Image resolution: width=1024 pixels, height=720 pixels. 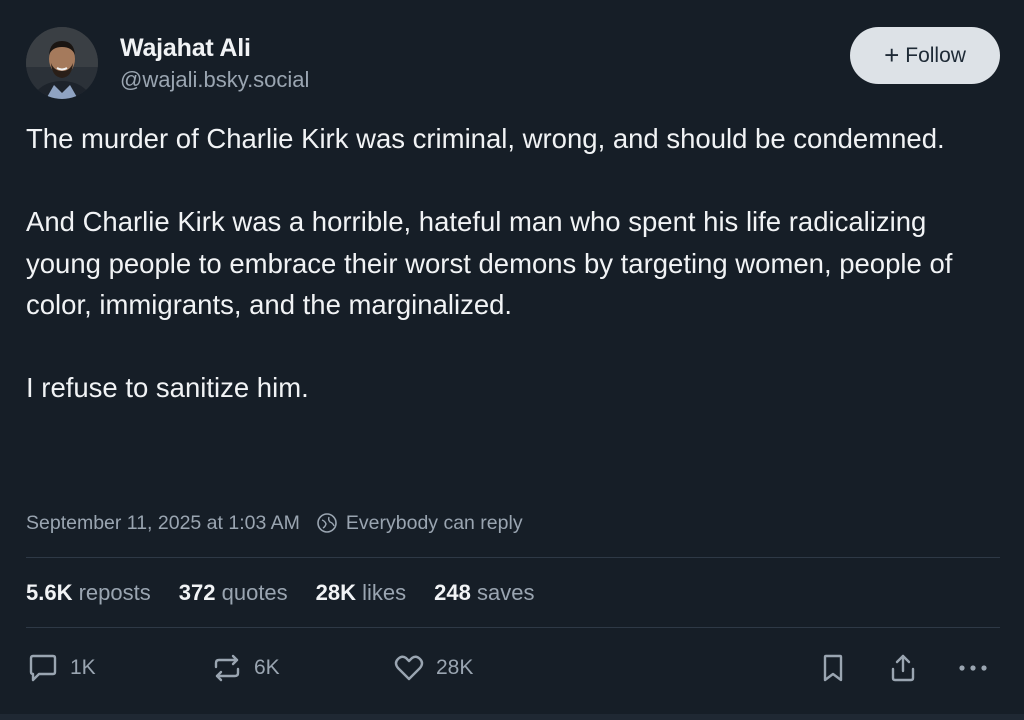 What do you see at coordinates (43, 668) in the screenshot?
I see `reply-bubble-icon` at bounding box center [43, 668].